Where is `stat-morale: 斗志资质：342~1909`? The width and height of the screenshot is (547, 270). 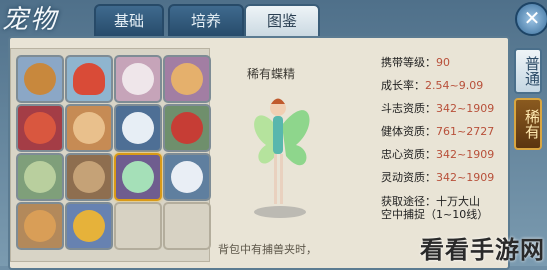 stat-morale: 斗志资质：342~1909 is located at coordinates (438, 108).